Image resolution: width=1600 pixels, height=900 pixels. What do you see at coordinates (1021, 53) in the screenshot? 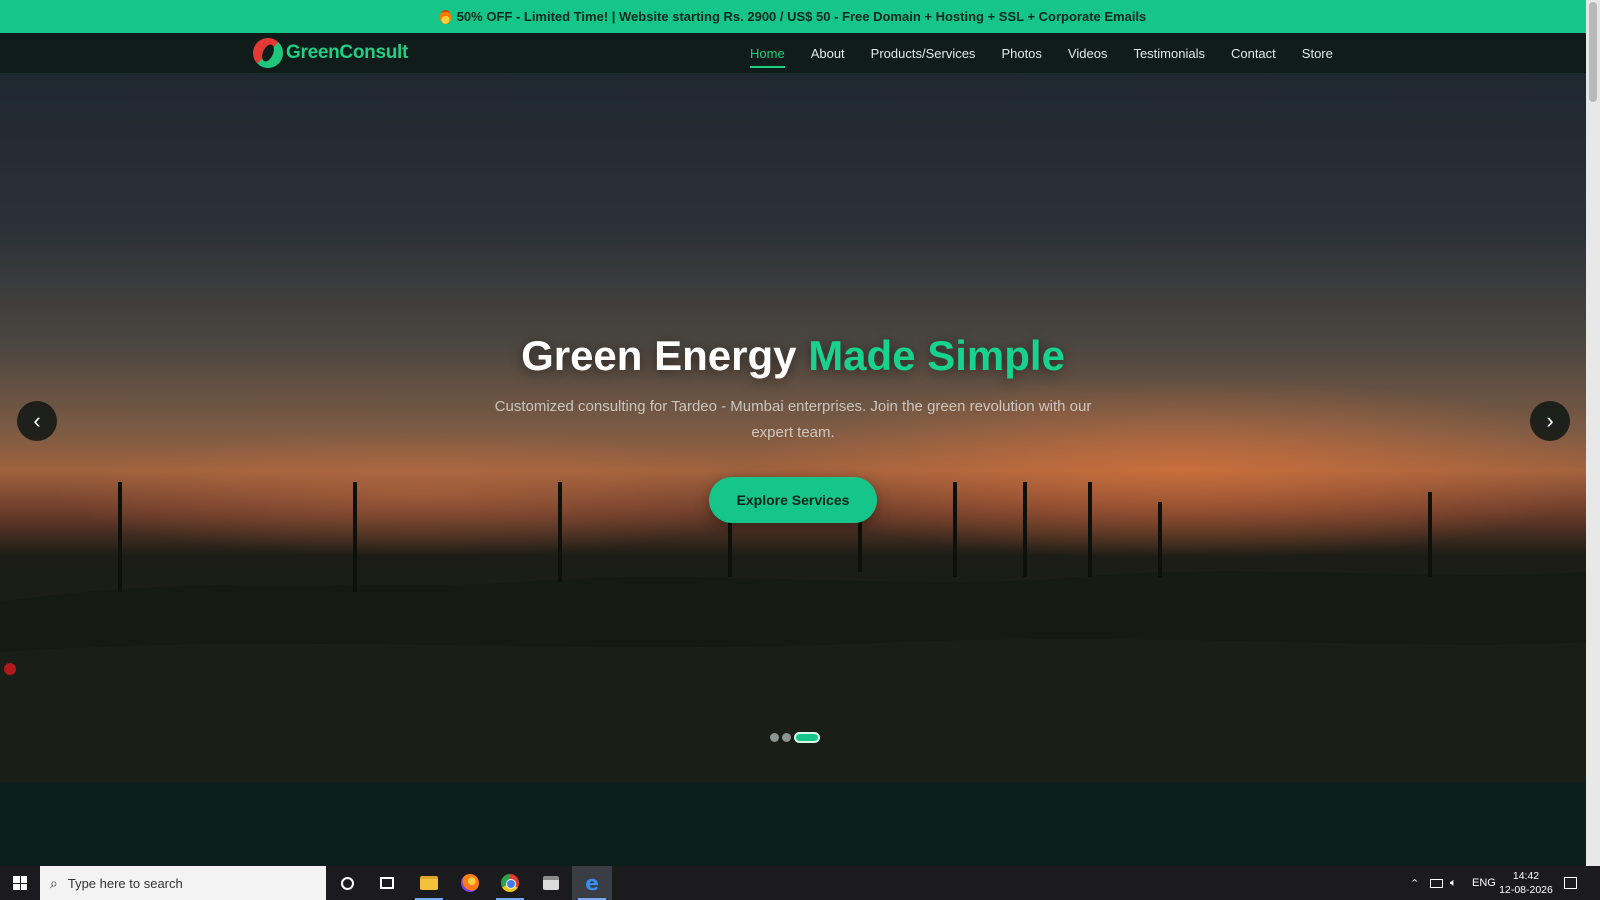
I see `nav-item-photos: Photos` at bounding box center [1021, 53].